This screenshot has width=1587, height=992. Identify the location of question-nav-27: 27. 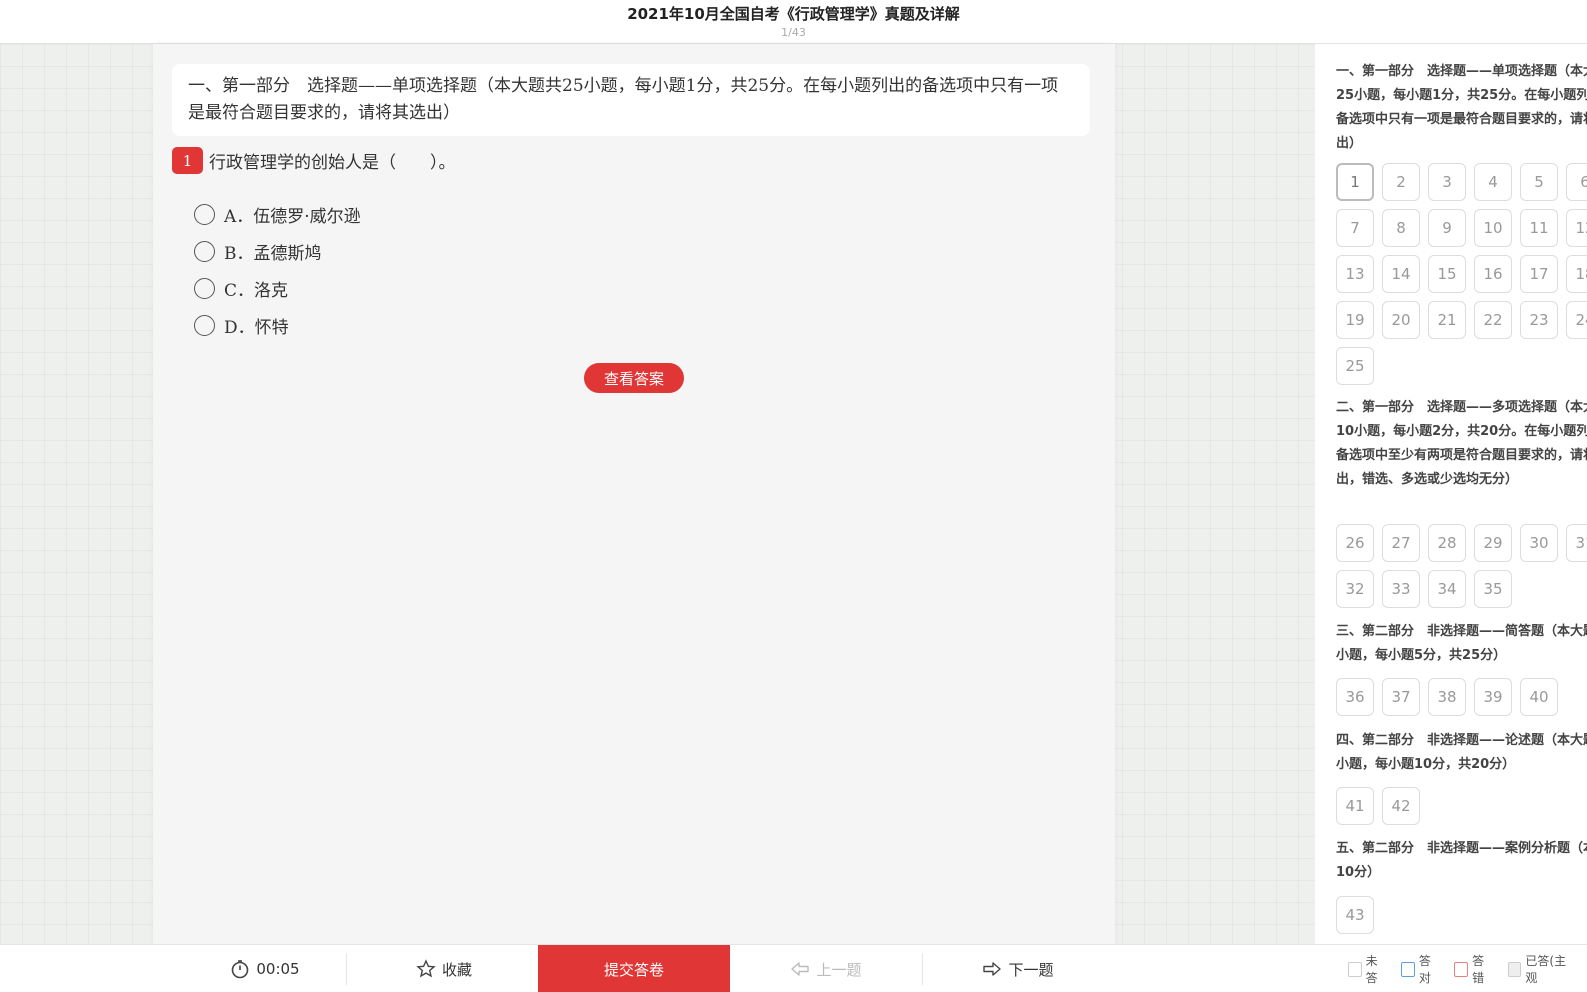
(1401, 543).